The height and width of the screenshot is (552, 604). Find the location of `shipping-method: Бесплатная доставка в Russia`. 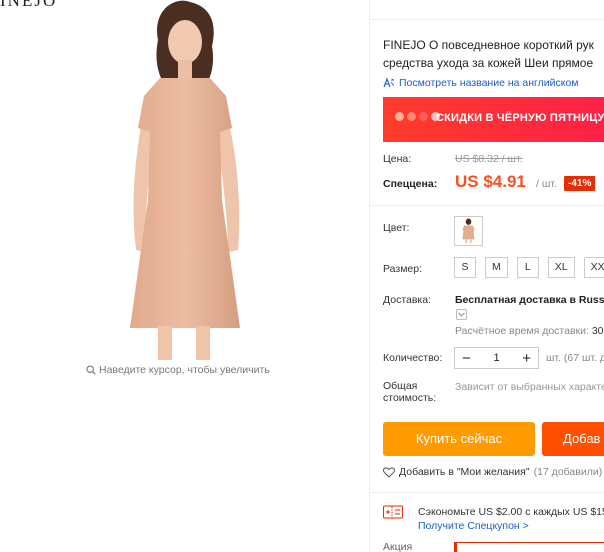

shipping-method: Бесплатная доставка в Russia is located at coordinates (529, 300).